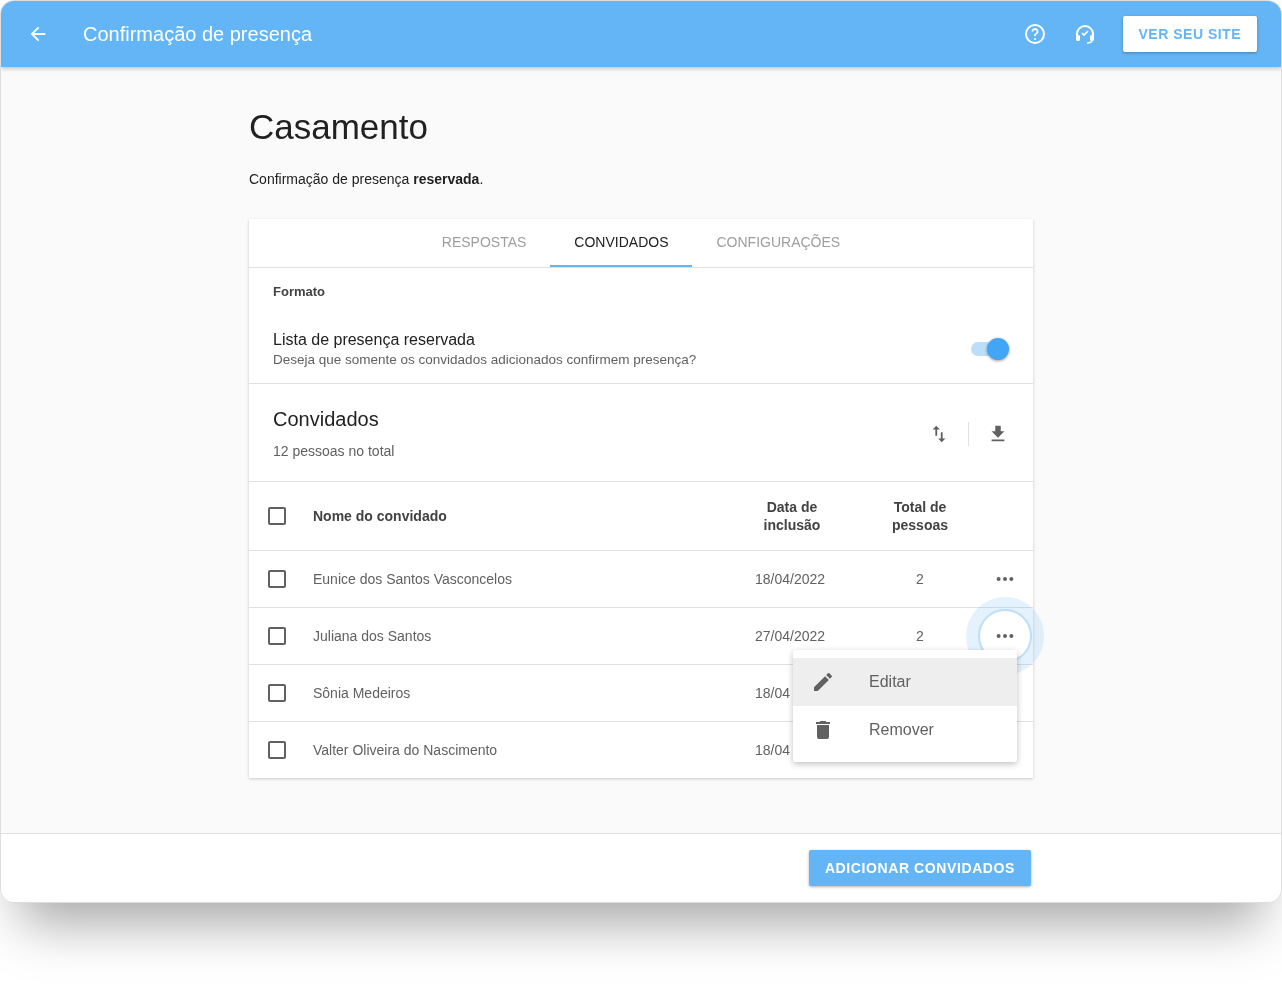 This screenshot has height=1004, width=1282. I want to click on section-title: Convidados, so click(326, 419).